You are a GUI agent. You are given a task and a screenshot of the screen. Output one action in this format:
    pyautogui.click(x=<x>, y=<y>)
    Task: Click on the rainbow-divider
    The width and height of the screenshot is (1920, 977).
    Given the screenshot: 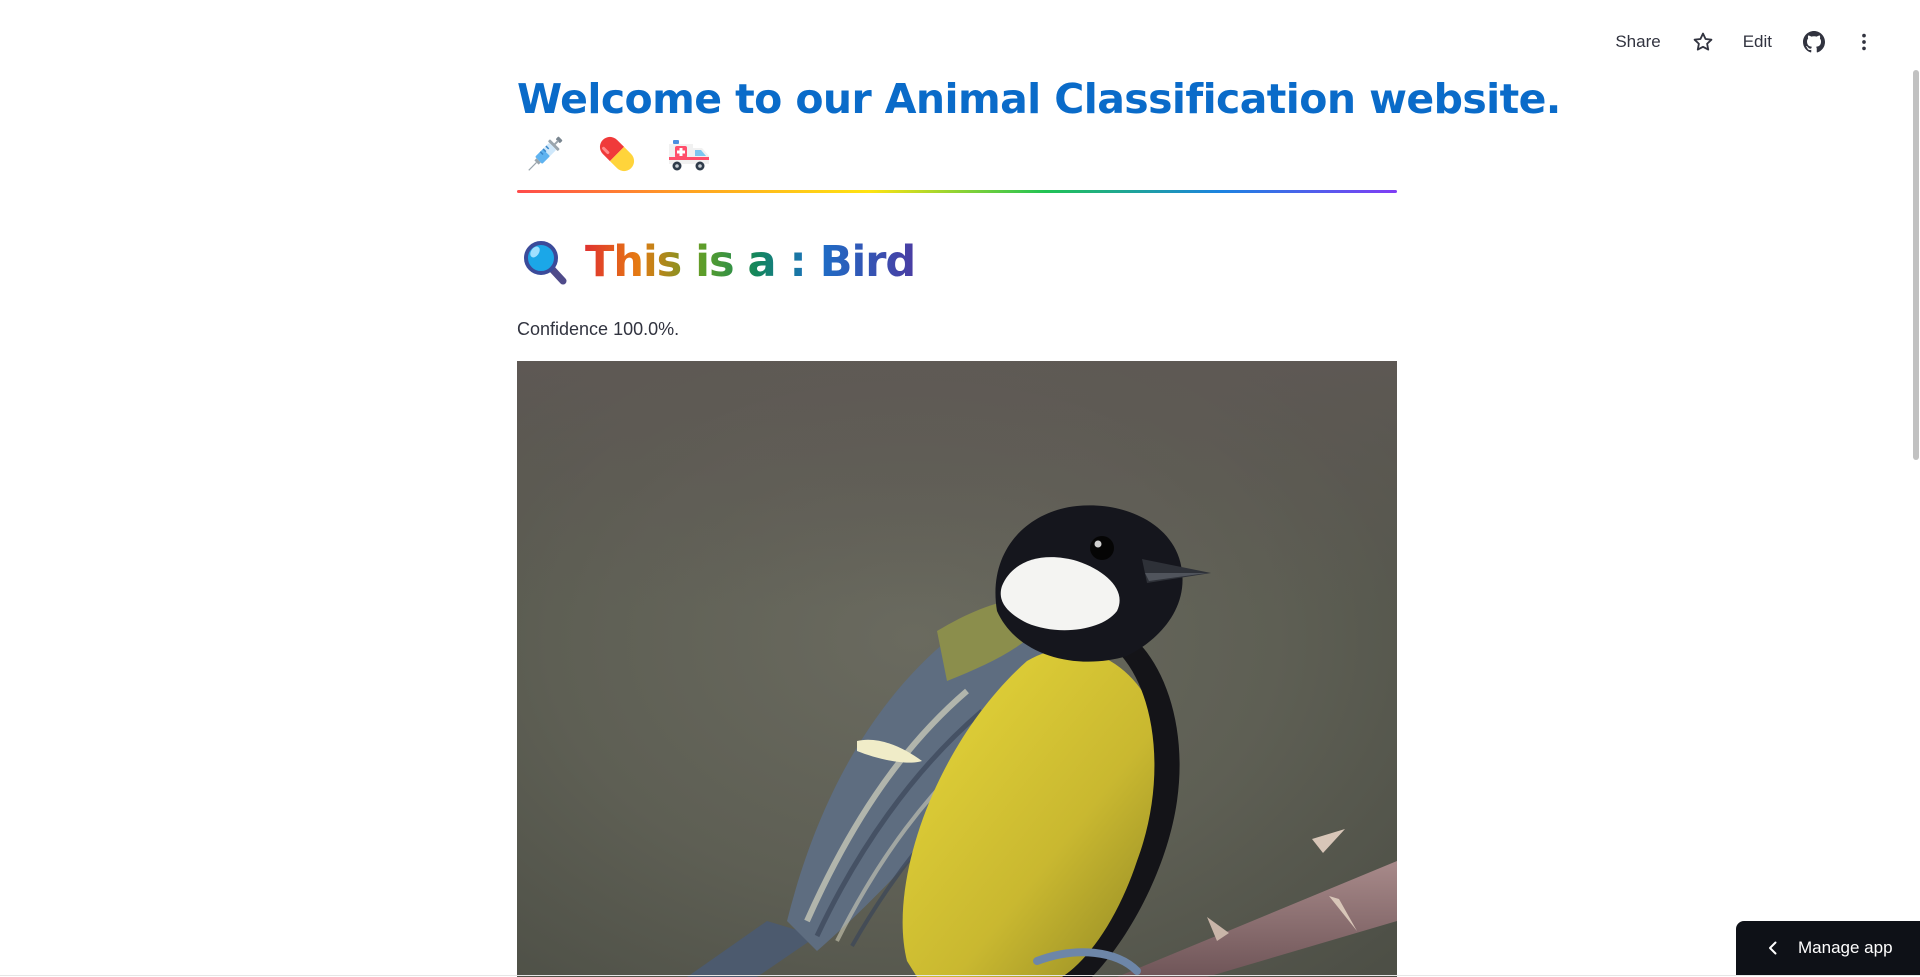 What is the action you would take?
    pyautogui.click(x=957, y=191)
    